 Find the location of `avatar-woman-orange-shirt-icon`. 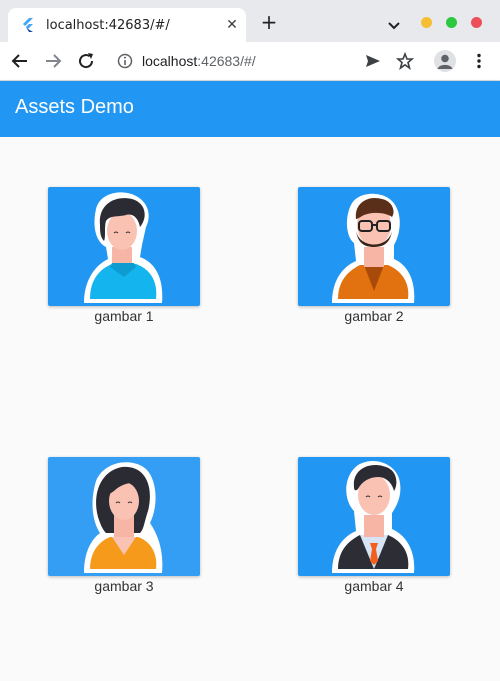

avatar-woman-orange-shirt-icon is located at coordinates (123, 517).